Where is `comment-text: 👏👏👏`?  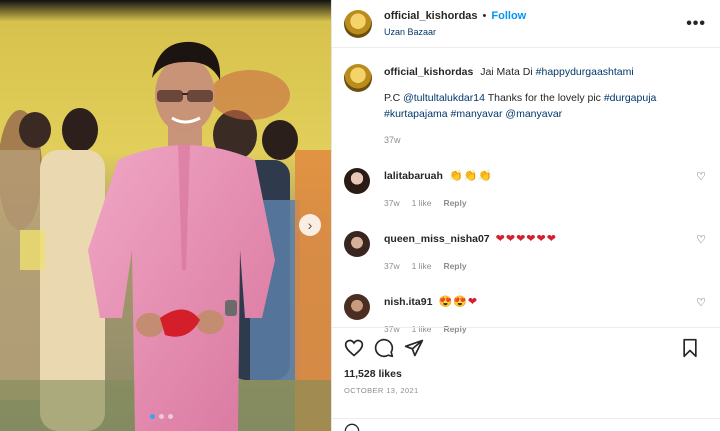 comment-text: 👏👏👏 is located at coordinates (471, 176).